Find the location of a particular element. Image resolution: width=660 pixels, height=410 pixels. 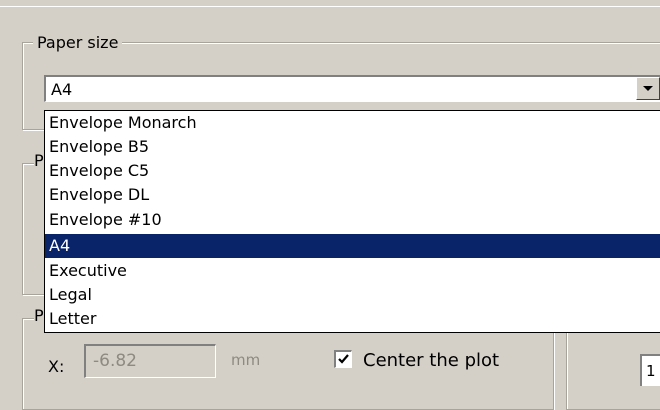

option-a4: A4 is located at coordinates (352, 246).